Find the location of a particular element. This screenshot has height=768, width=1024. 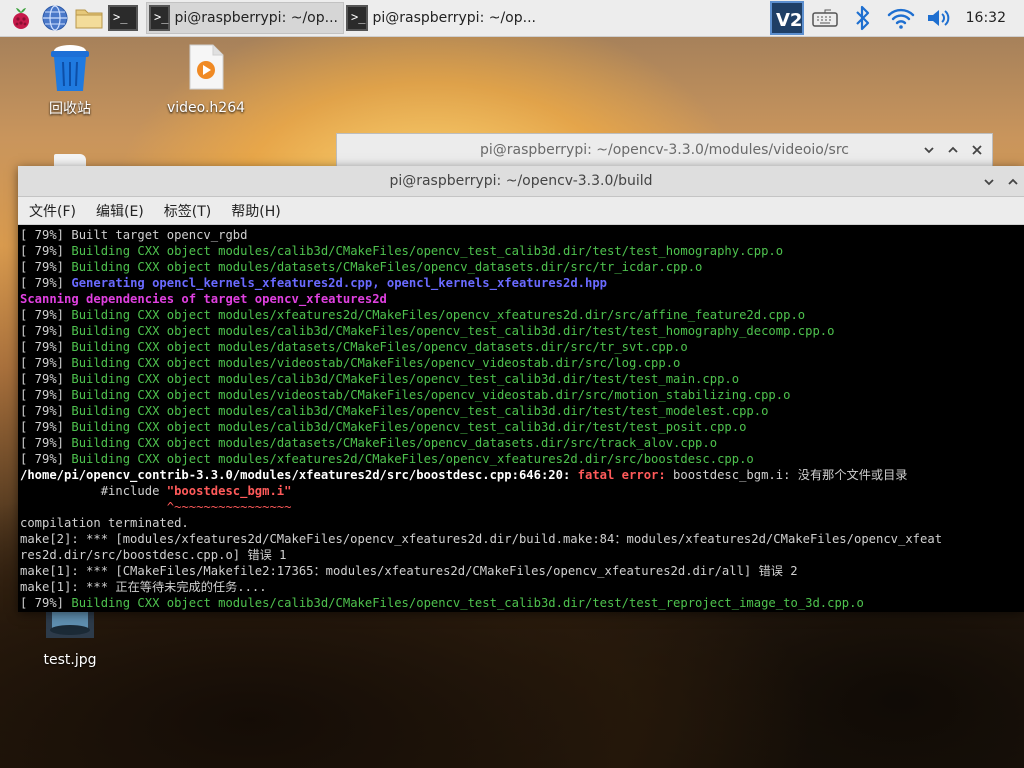

desktop-icon-label: 回收站 is located at coordinates (70, 109).